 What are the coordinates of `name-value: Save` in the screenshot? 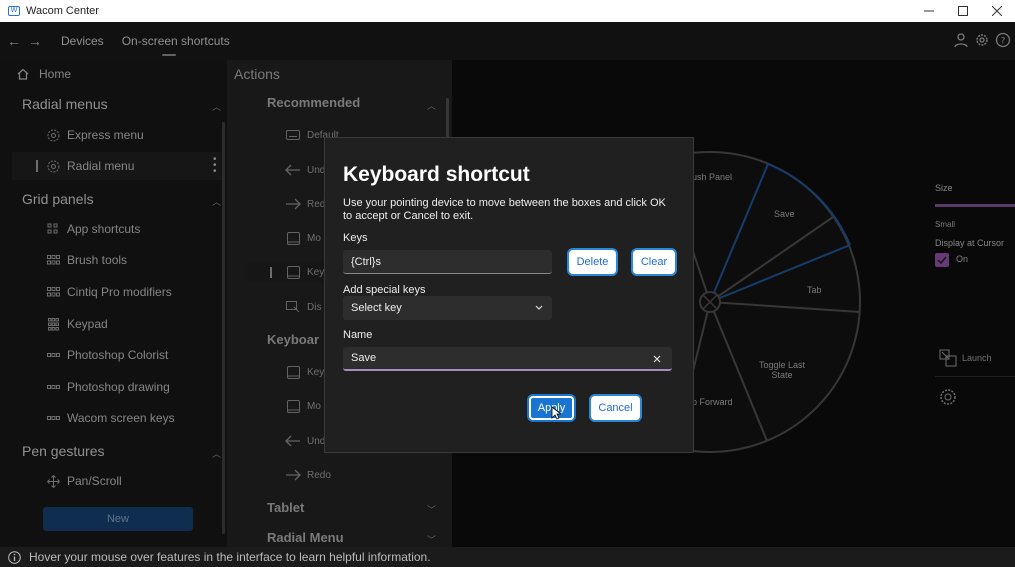 It's located at (364, 358).